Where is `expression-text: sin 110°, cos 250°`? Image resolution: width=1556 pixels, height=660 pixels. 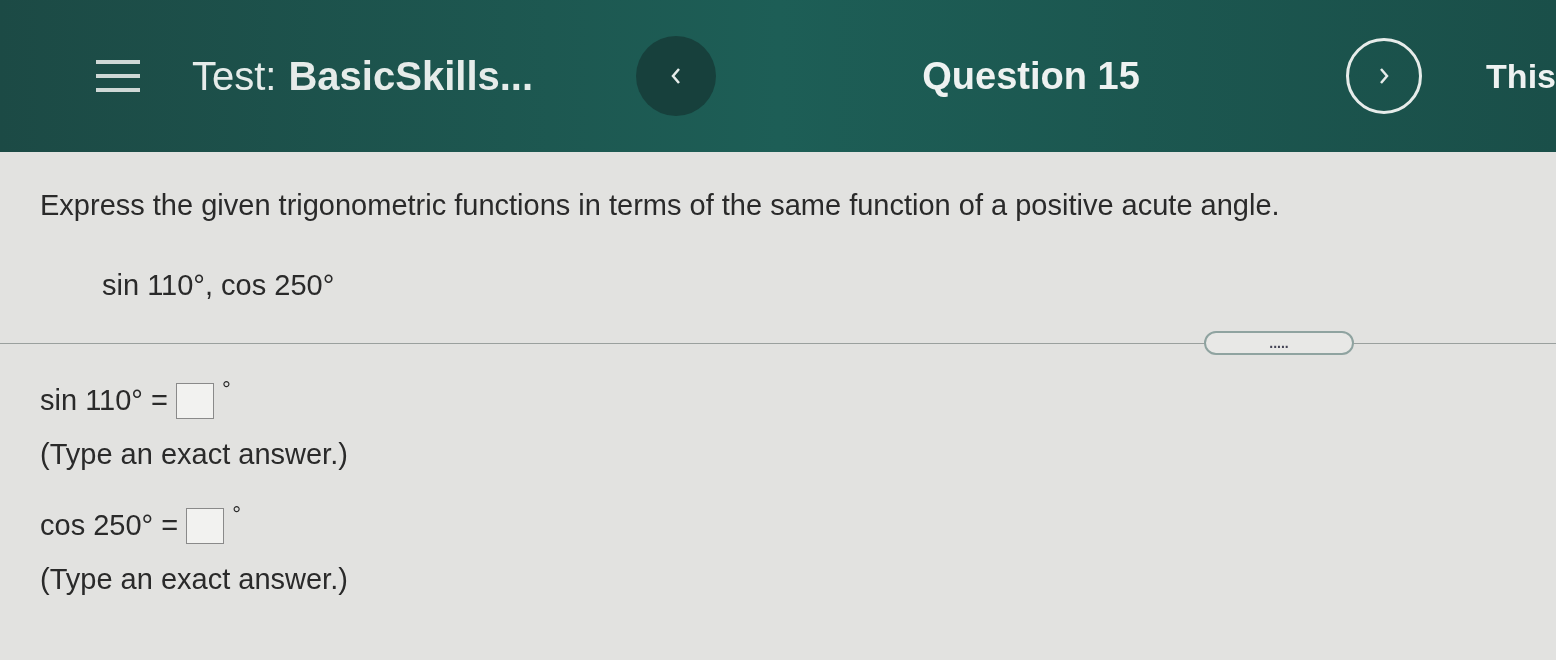 expression-text: sin 110°, cos 250° is located at coordinates (219, 285).